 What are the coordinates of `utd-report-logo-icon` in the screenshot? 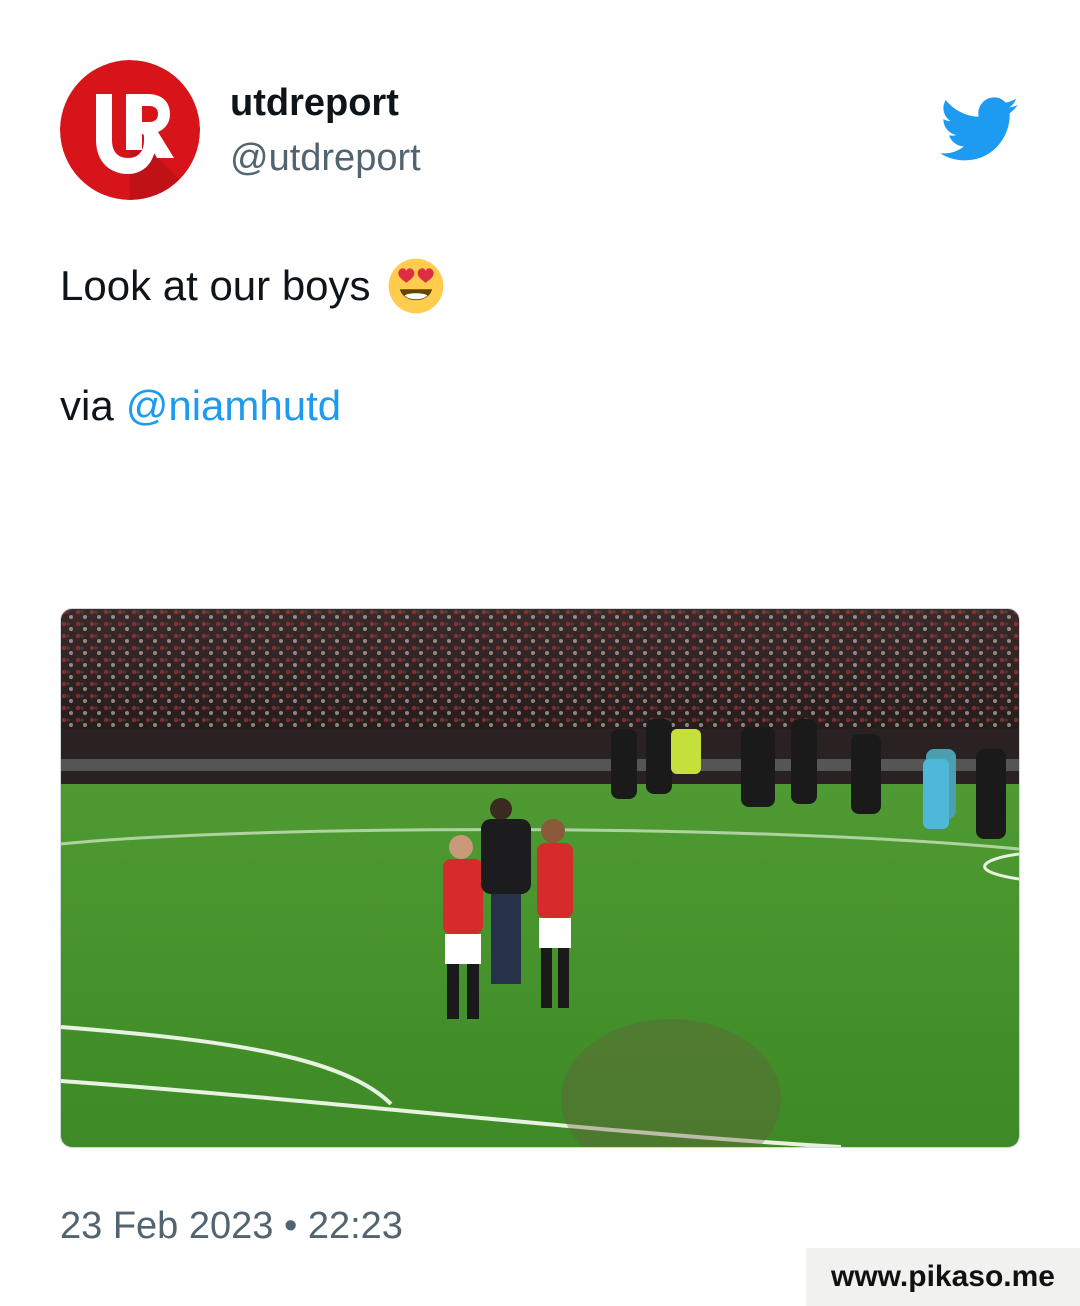 It's located at (130, 130).